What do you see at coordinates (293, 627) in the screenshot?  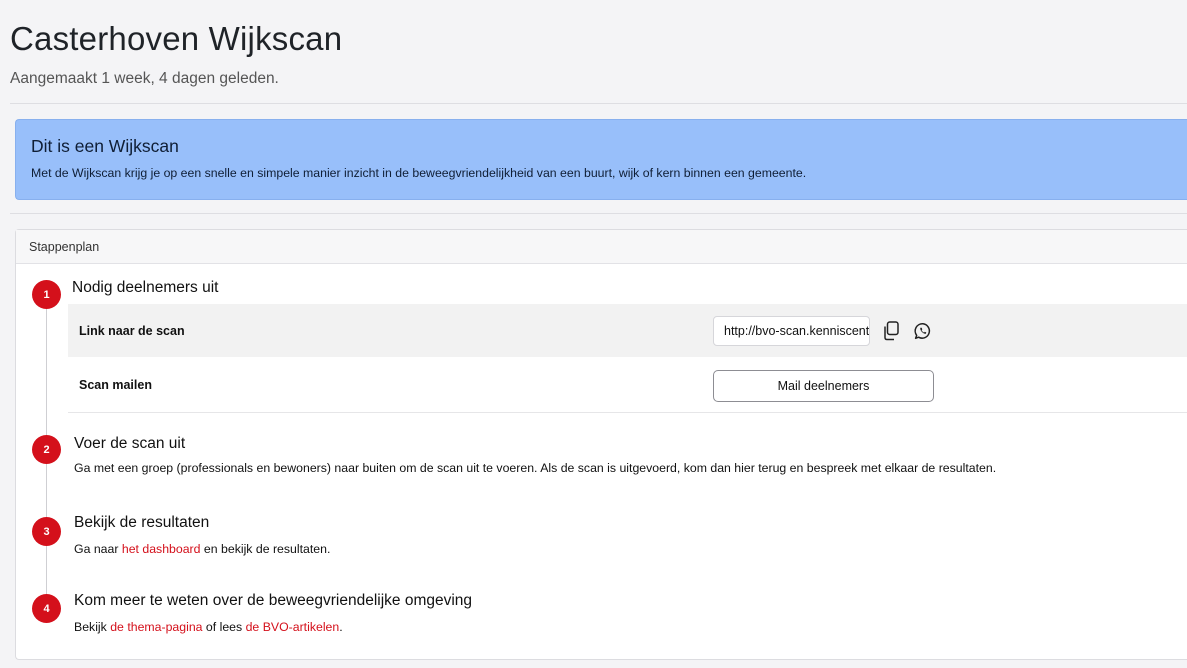 I see `bvo-articles-link: de BVO-artikelen` at bounding box center [293, 627].